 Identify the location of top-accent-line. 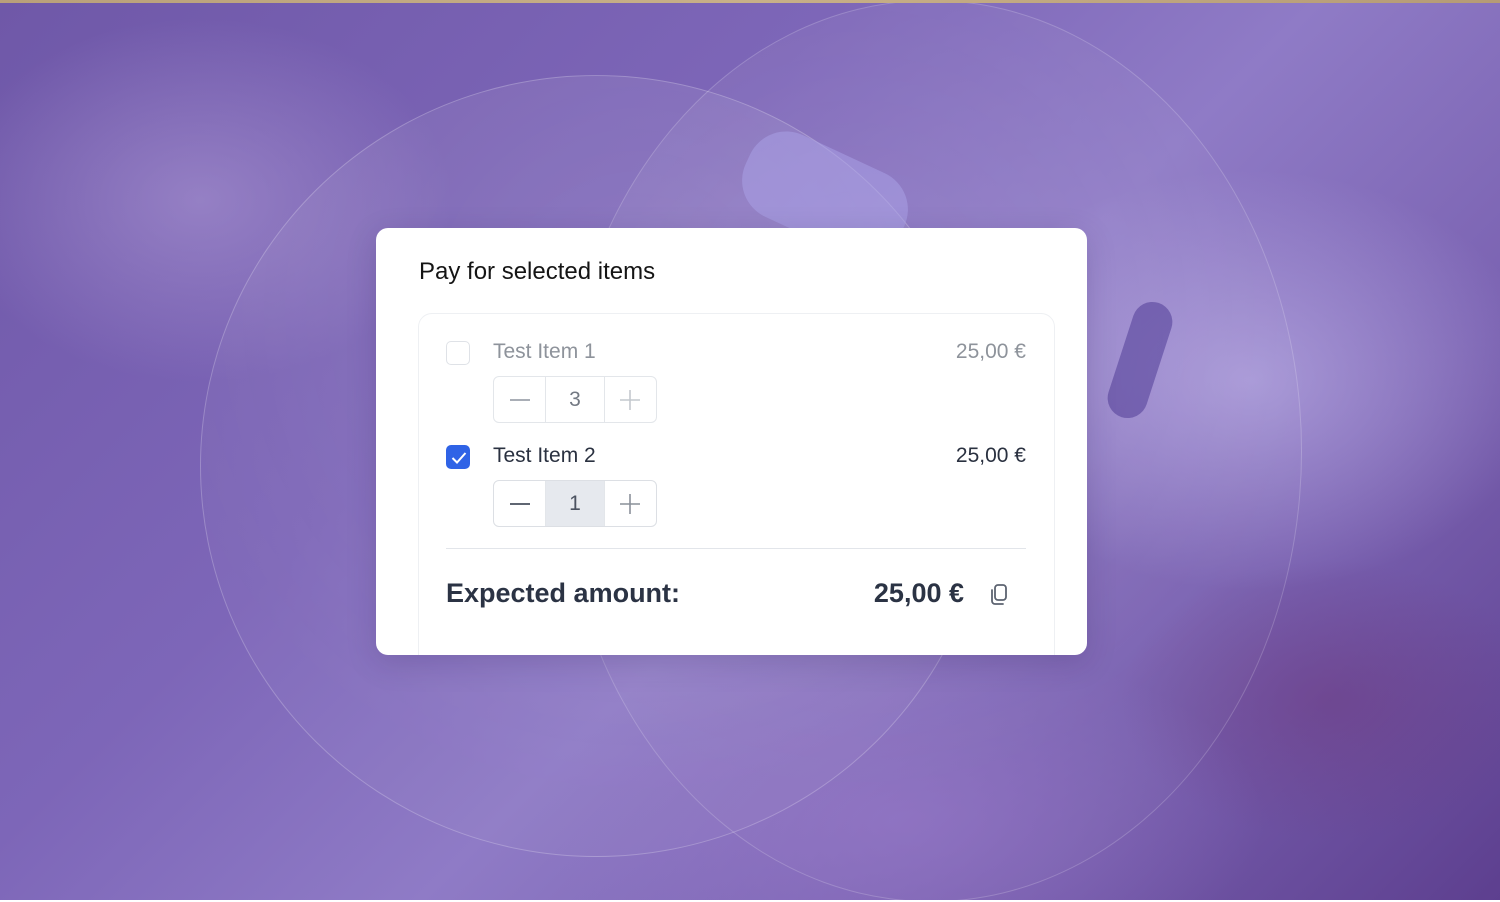
(750, 1).